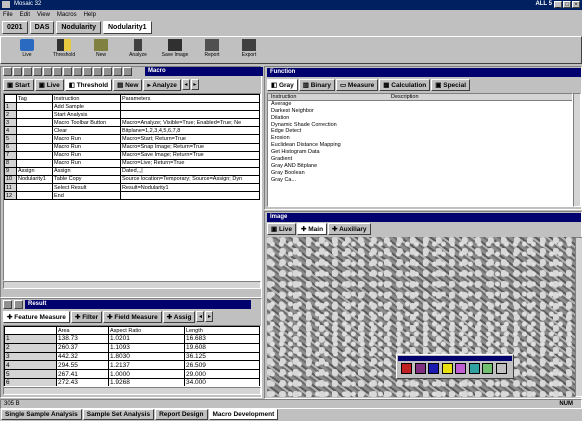  I want to click on table-row: 3 442.32 1.8030 36.125, so click(132, 356).